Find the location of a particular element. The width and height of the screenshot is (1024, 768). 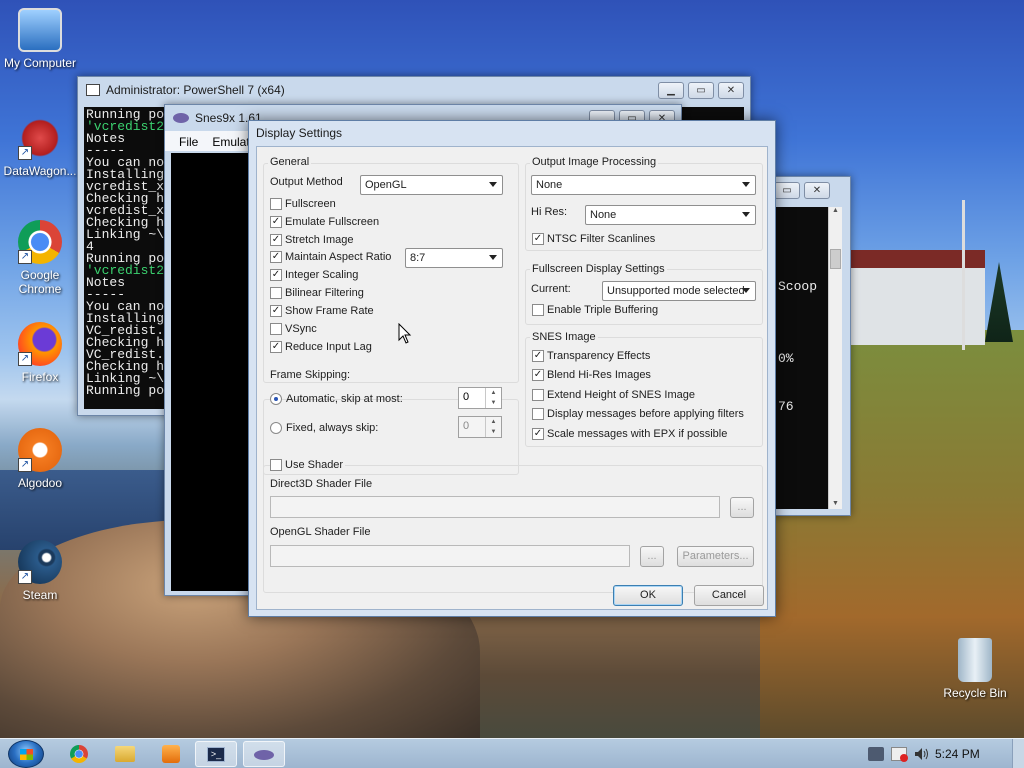

windows-logo-icon is located at coordinates (26, 754).